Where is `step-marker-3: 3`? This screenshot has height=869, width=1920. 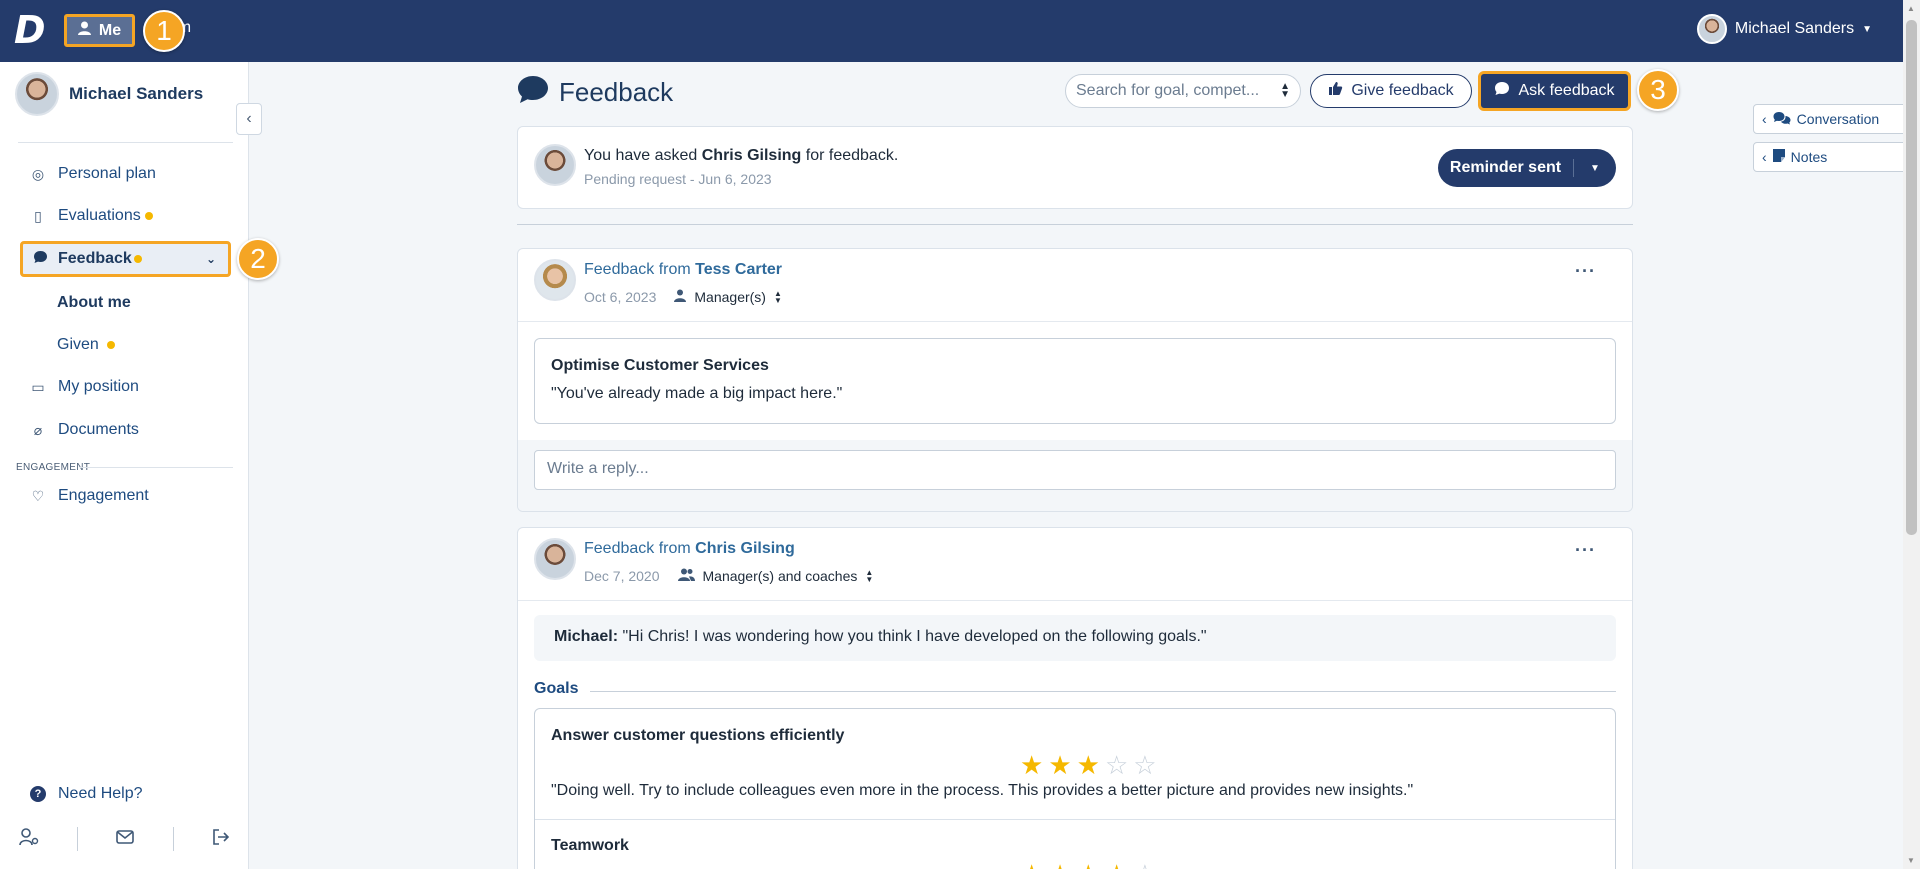 step-marker-3: 3 is located at coordinates (1658, 90).